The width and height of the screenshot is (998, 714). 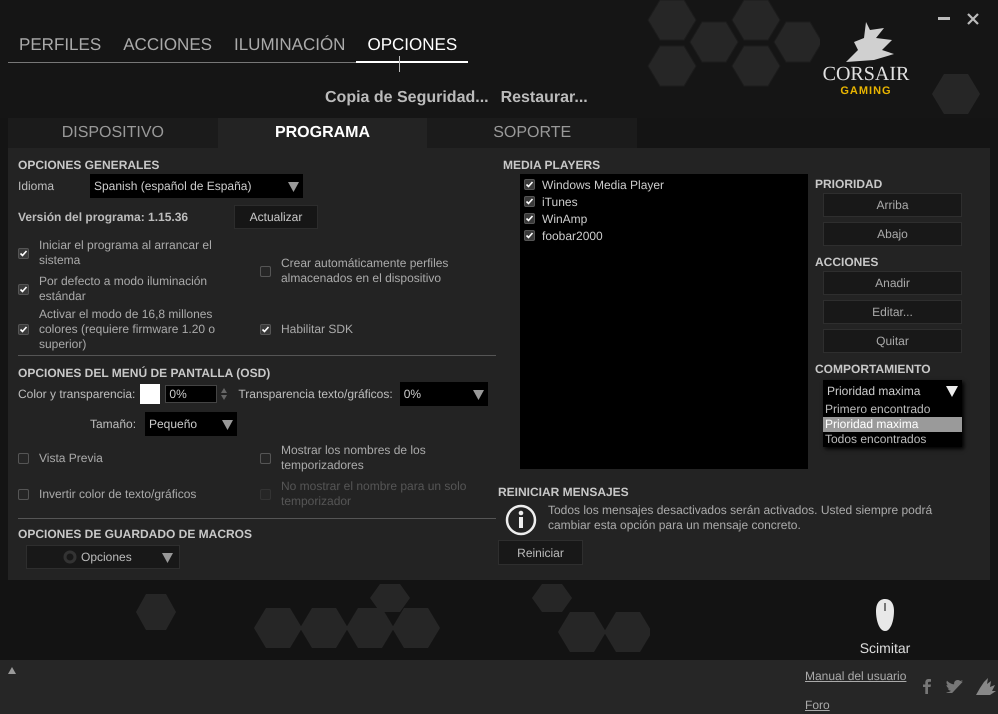 What do you see at coordinates (60, 47) in the screenshot?
I see `nav-tab: PERFILES` at bounding box center [60, 47].